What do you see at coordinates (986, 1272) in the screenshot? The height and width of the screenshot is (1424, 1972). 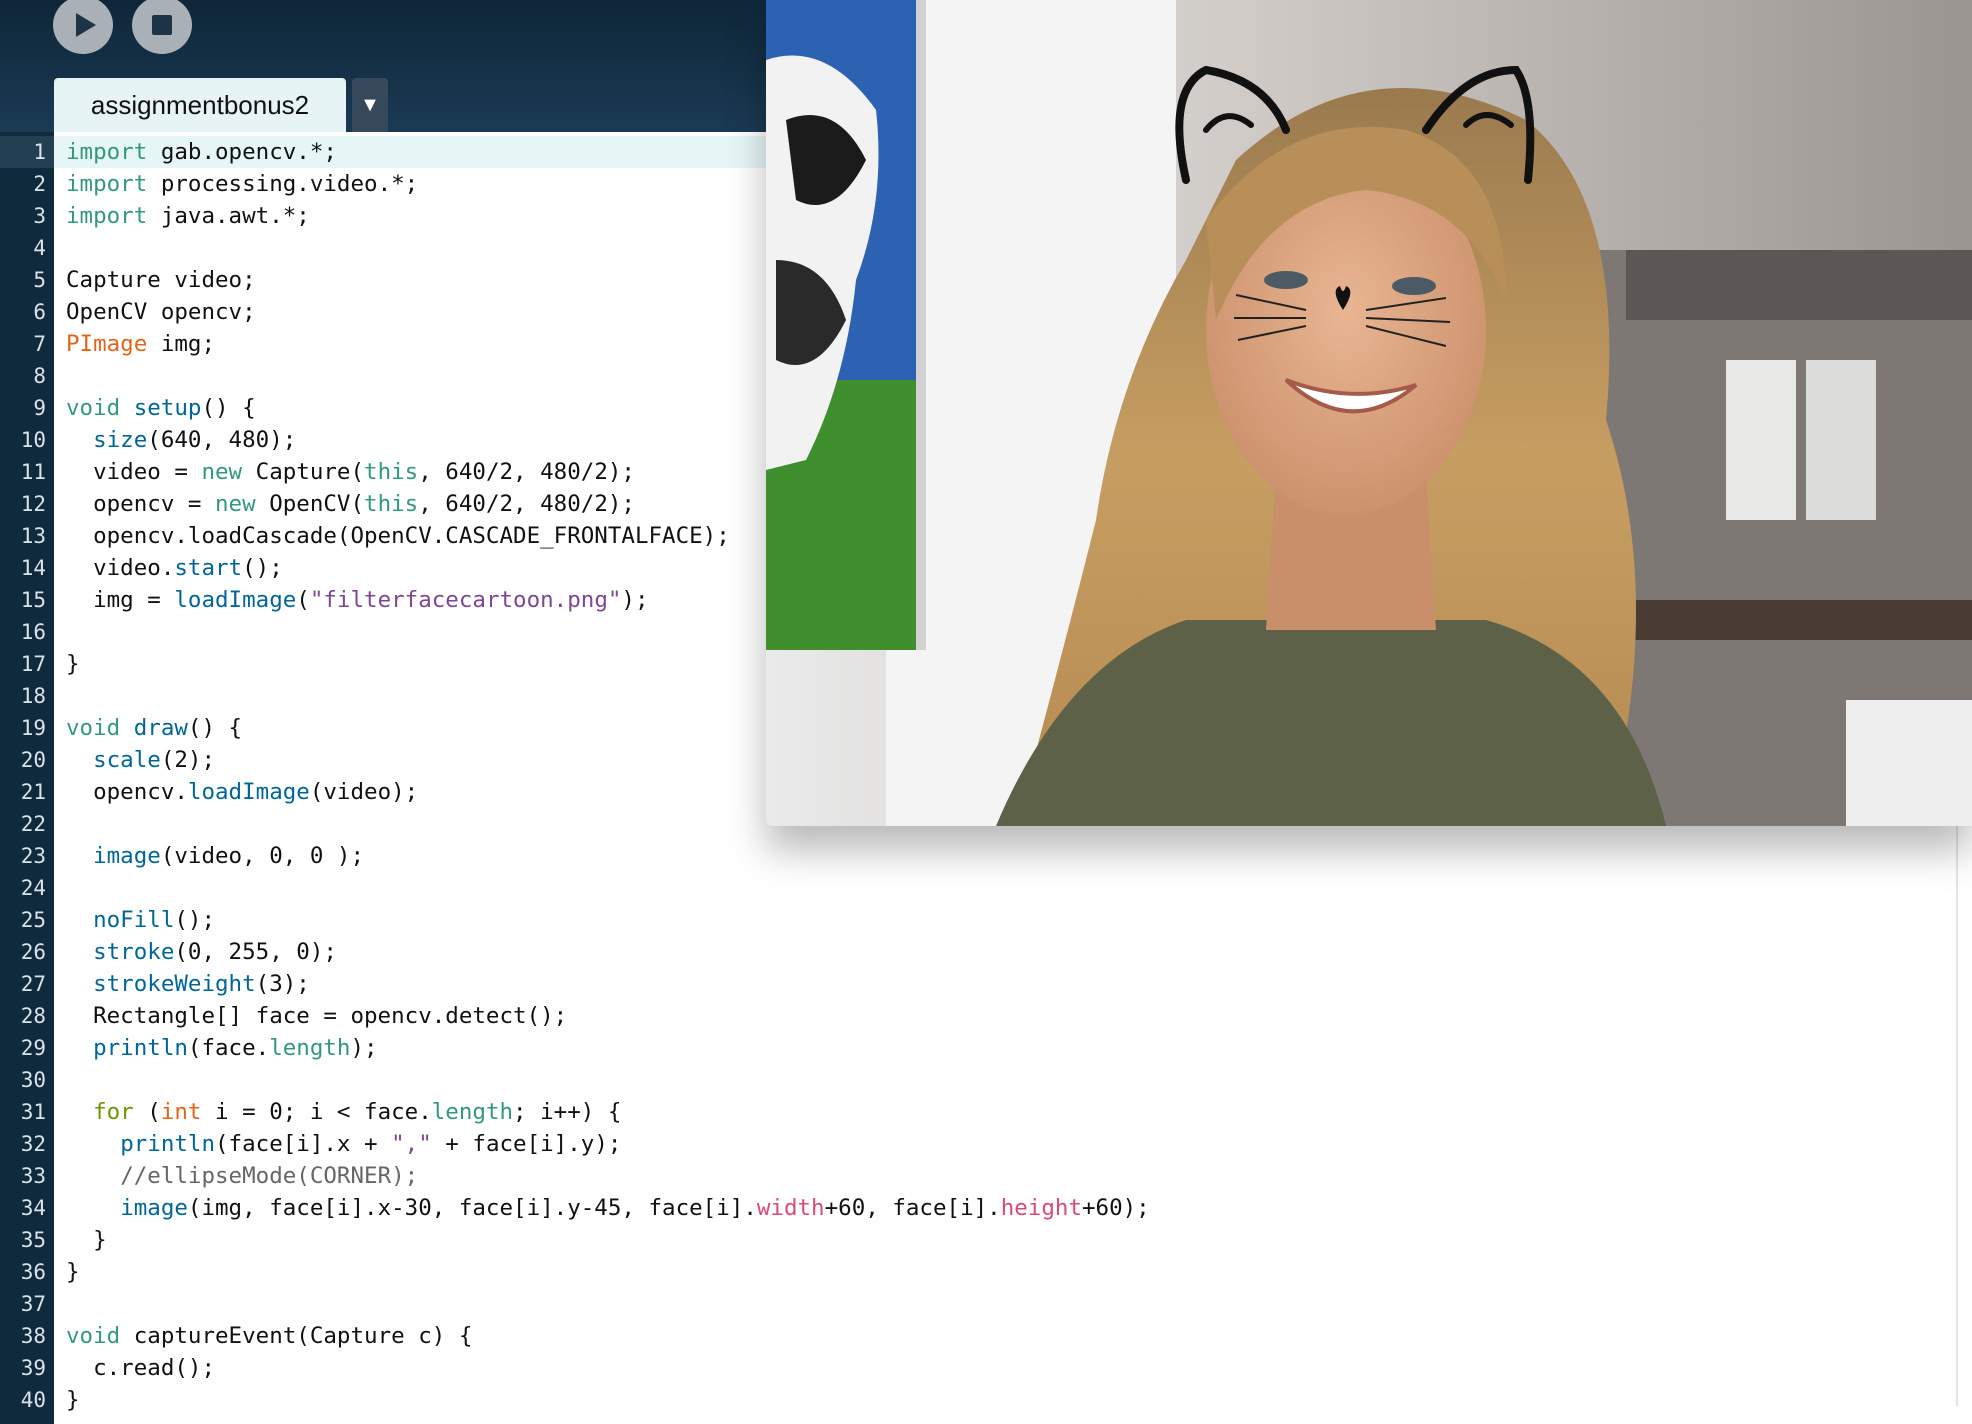 I see `code-line: 36}` at bounding box center [986, 1272].